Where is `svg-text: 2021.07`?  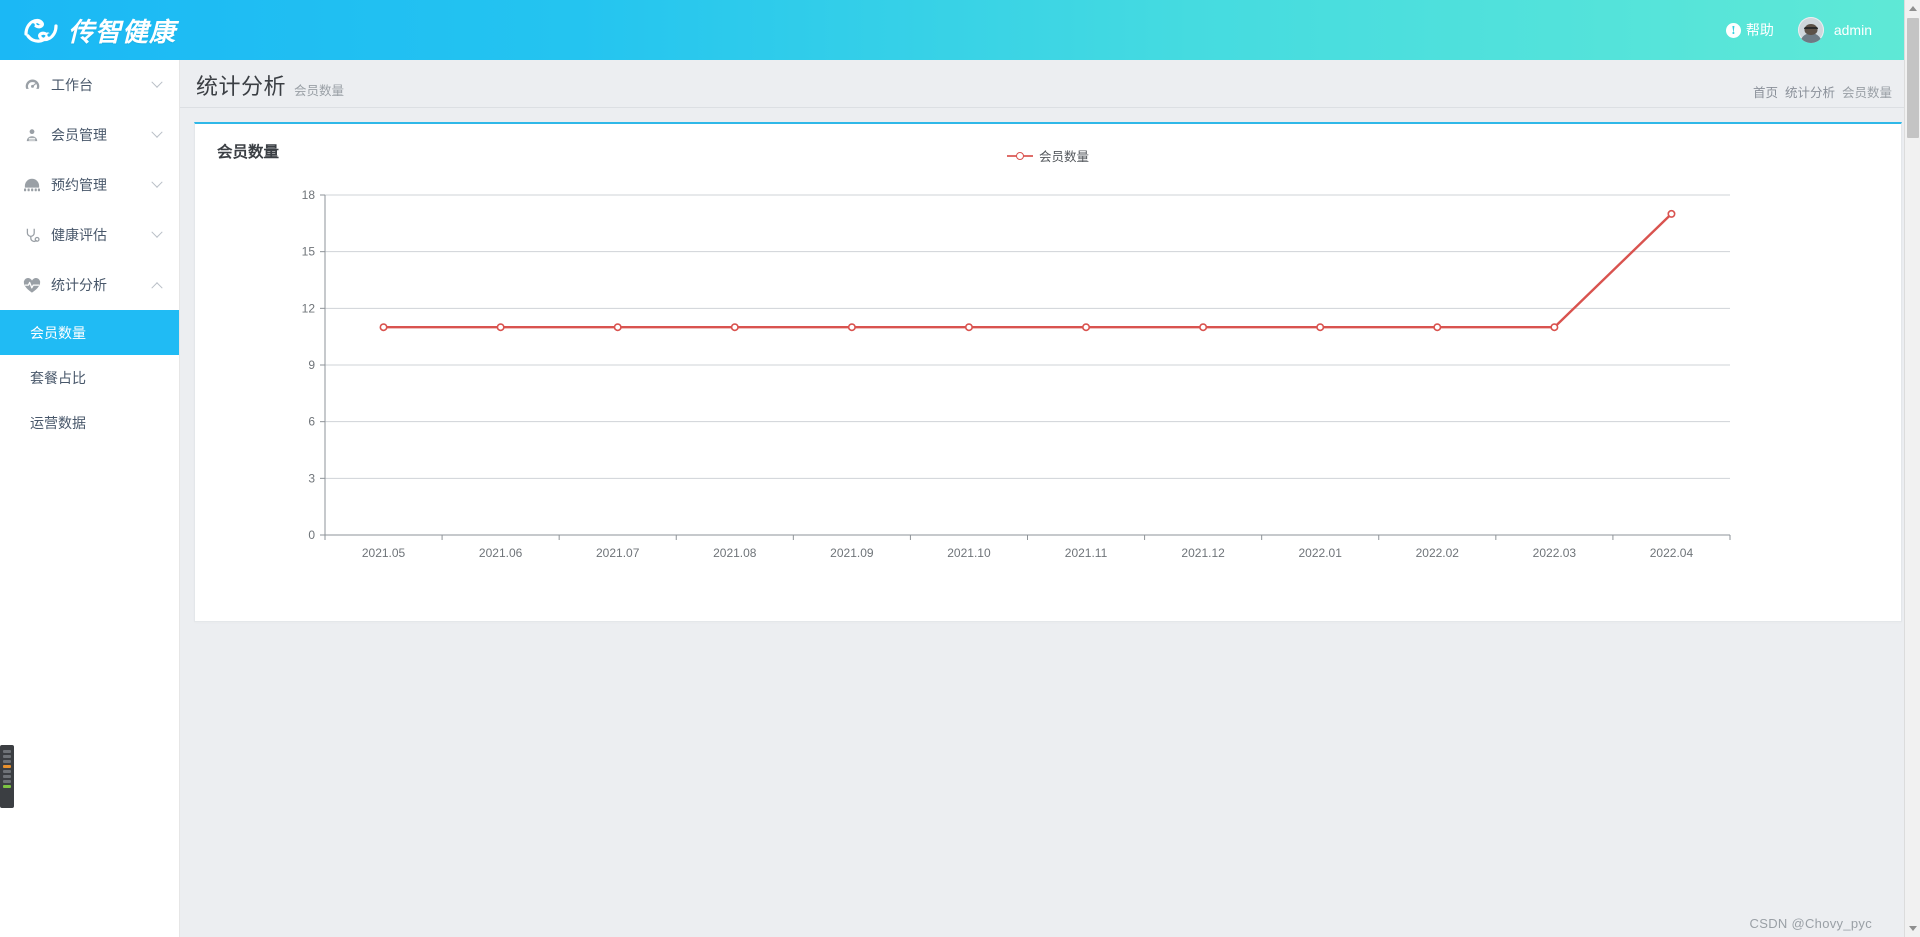
svg-text: 2021.07 is located at coordinates (618, 553).